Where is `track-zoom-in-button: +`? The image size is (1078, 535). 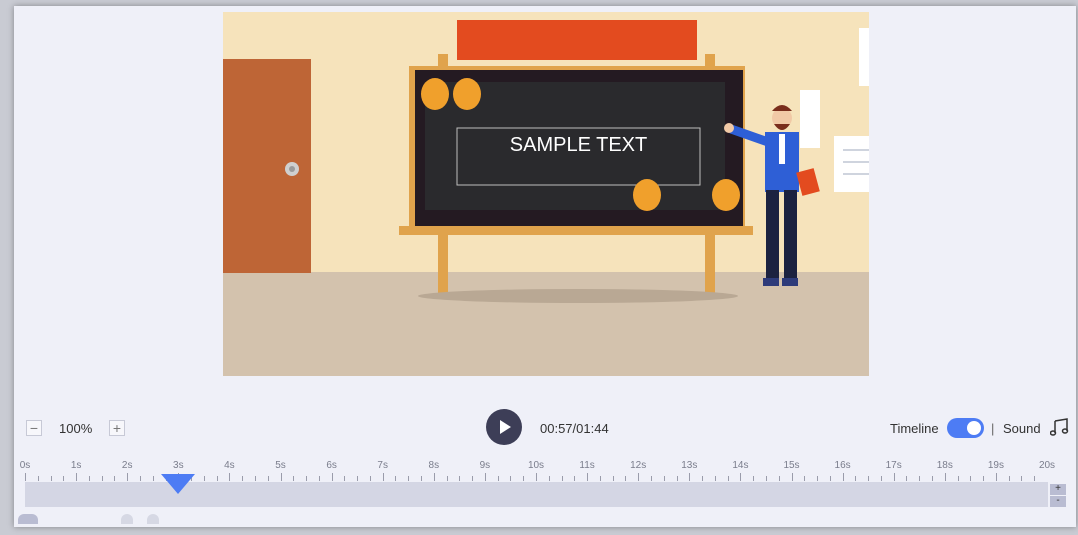
track-zoom-in-button: + is located at coordinates (1058, 489).